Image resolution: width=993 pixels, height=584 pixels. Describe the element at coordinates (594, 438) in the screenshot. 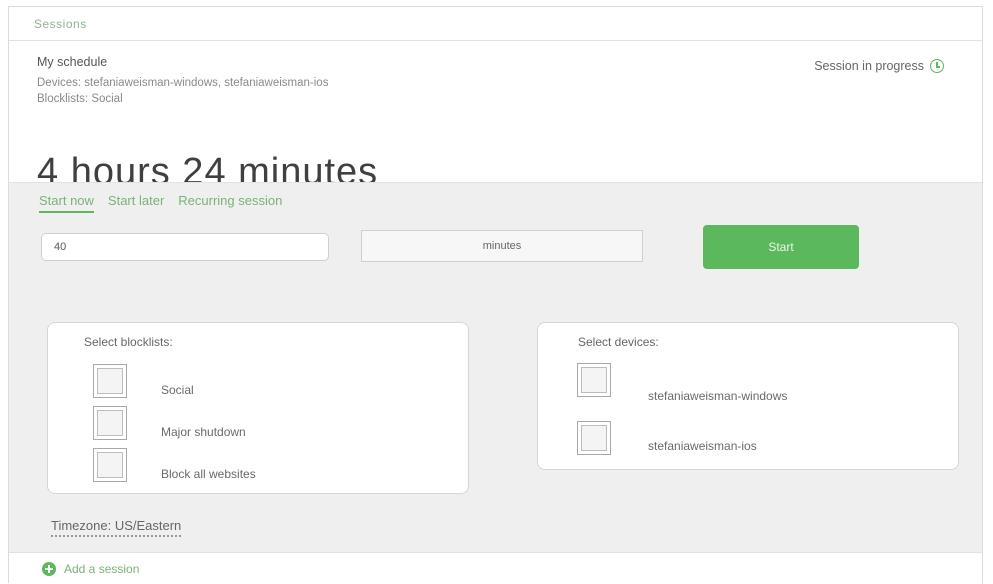

I see `checkbox-device-ios` at that location.